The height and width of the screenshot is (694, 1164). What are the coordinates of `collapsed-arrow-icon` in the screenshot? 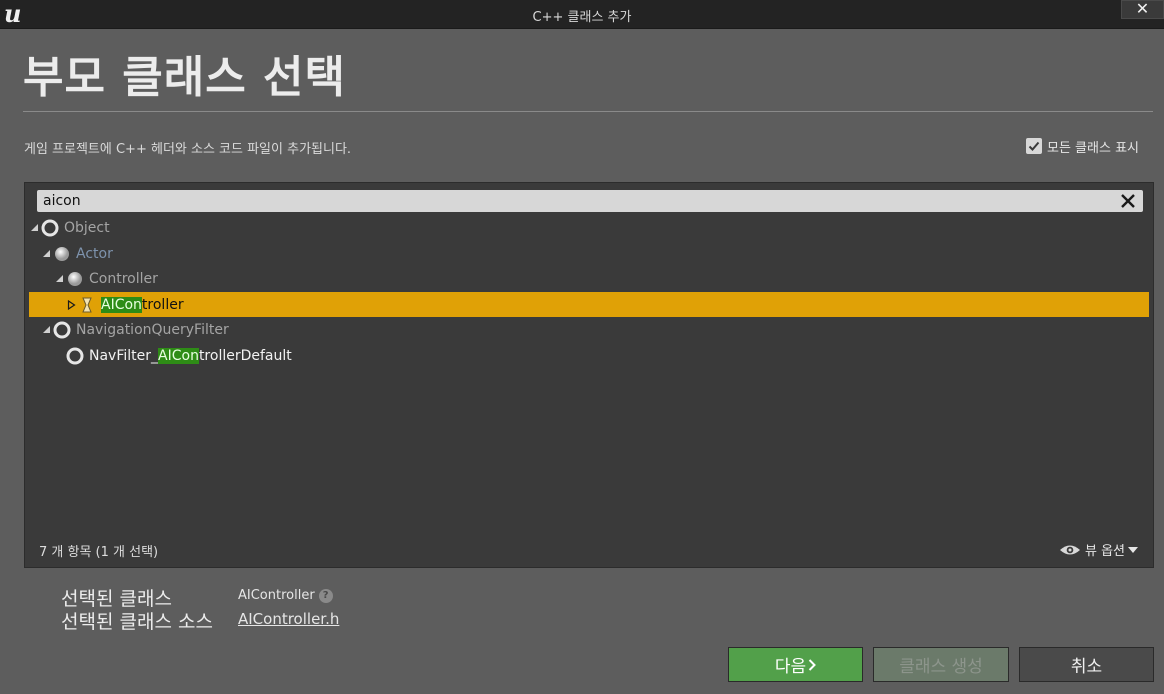 It's located at (71, 304).